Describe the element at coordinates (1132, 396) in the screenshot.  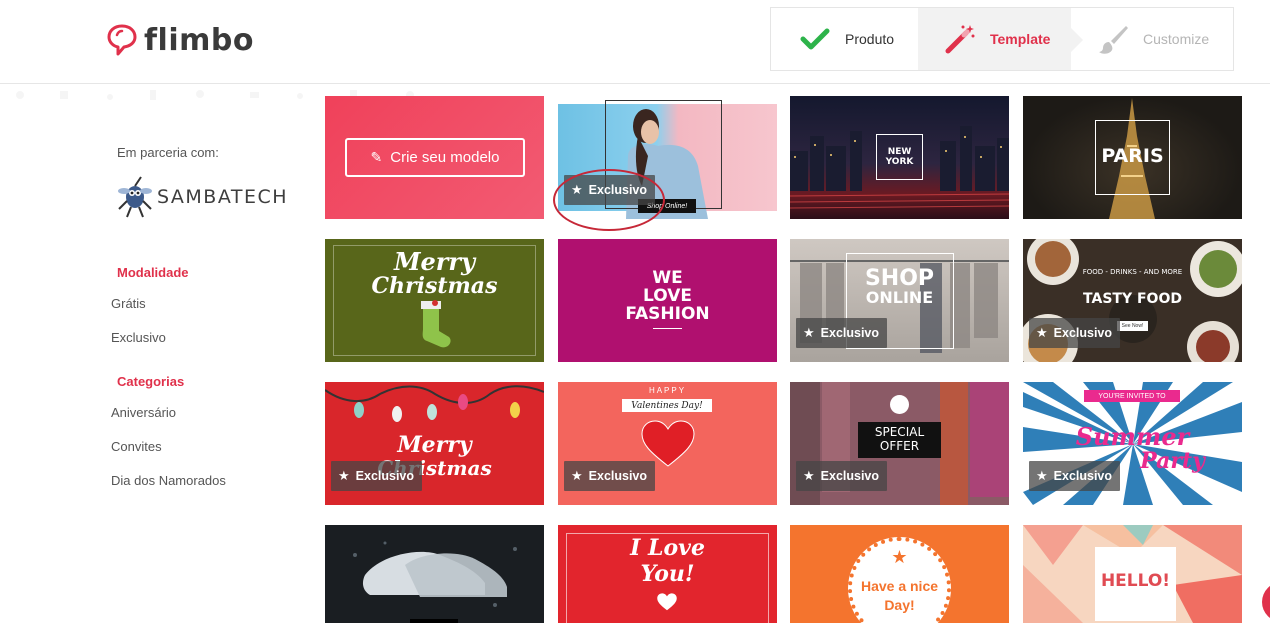
I see `summer-kicker: YOU'RE INVITED TO` at that location.